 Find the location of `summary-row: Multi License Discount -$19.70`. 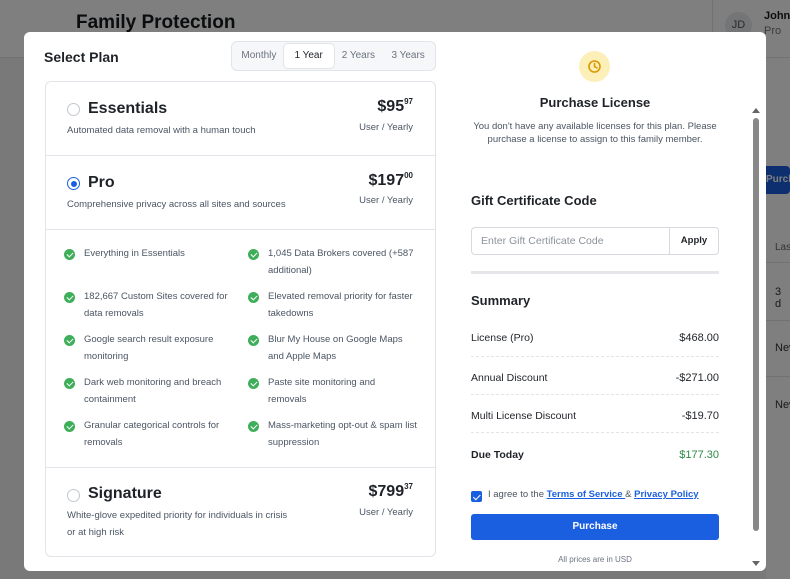

summary-row: Multi License Discount -$19.70 is located at coordinates (595, 414).